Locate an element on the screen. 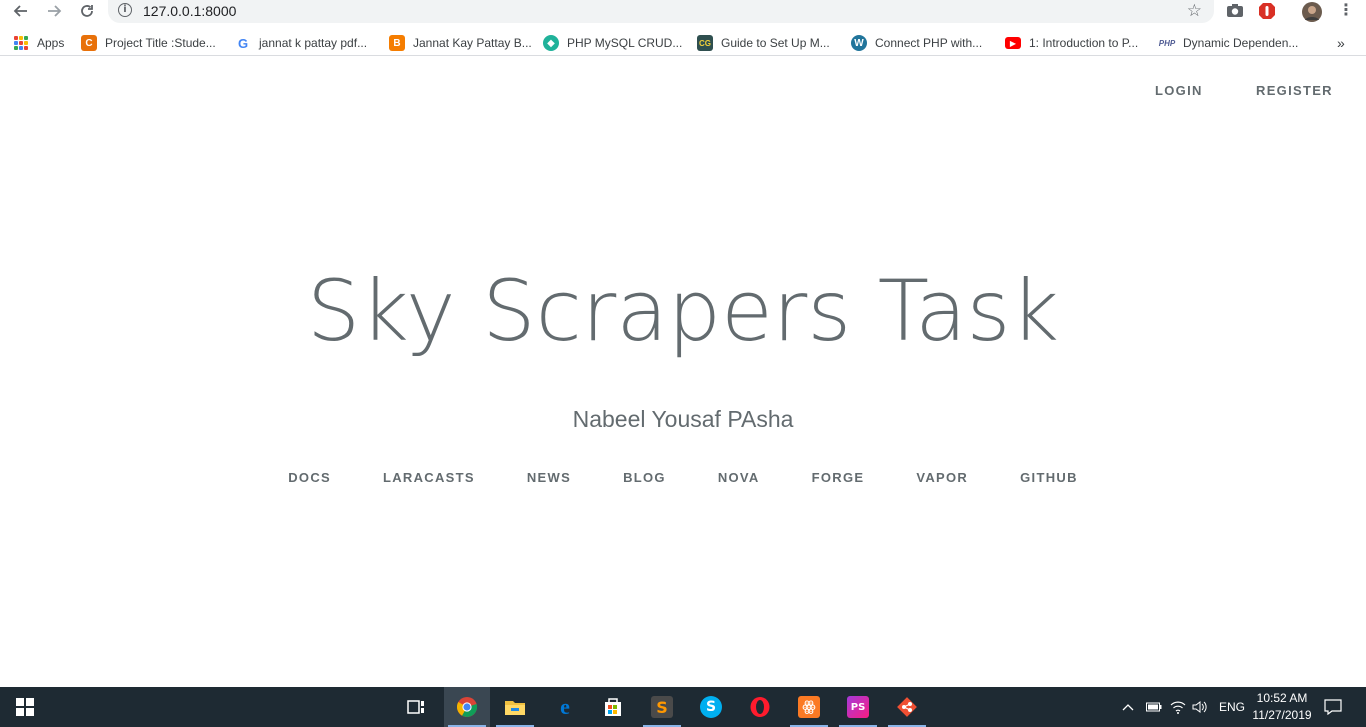 Image resolution: width=1366 pixels, height=727 pixels. reload-button is located at coordinates (87, 11).